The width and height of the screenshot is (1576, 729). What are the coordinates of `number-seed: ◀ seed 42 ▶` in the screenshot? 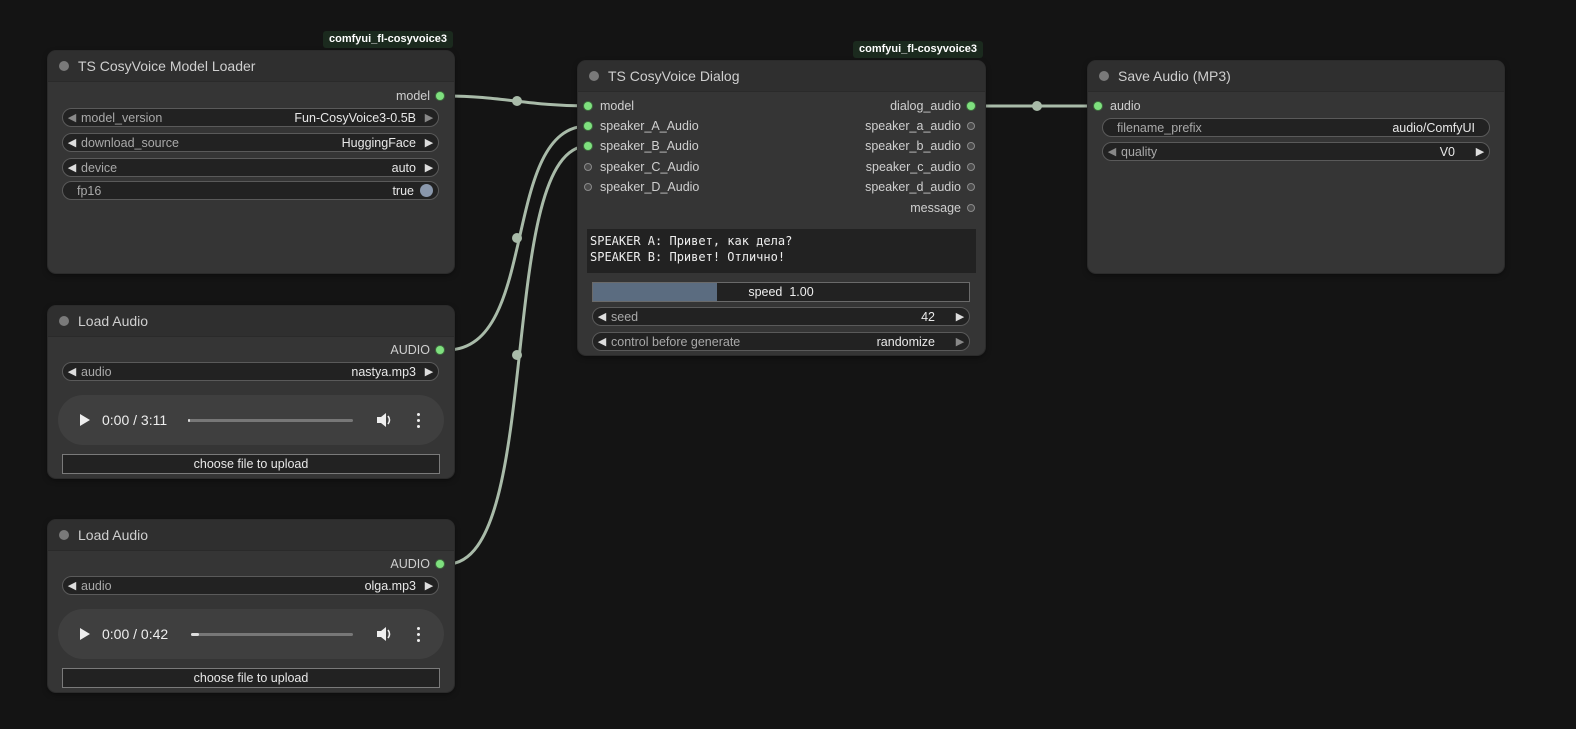 It's located at (781, 316).